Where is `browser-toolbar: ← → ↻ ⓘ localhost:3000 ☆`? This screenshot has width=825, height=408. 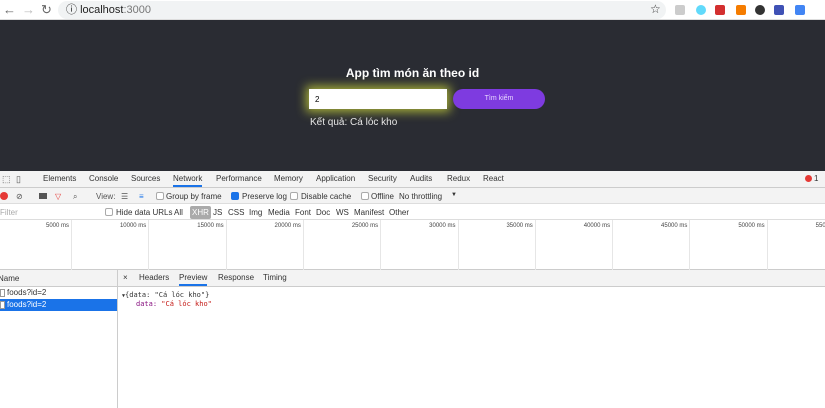
browser-toolbar: ← → ↻ ⓘ localhost:3000 ☆ is located at coordinates (412, 10).